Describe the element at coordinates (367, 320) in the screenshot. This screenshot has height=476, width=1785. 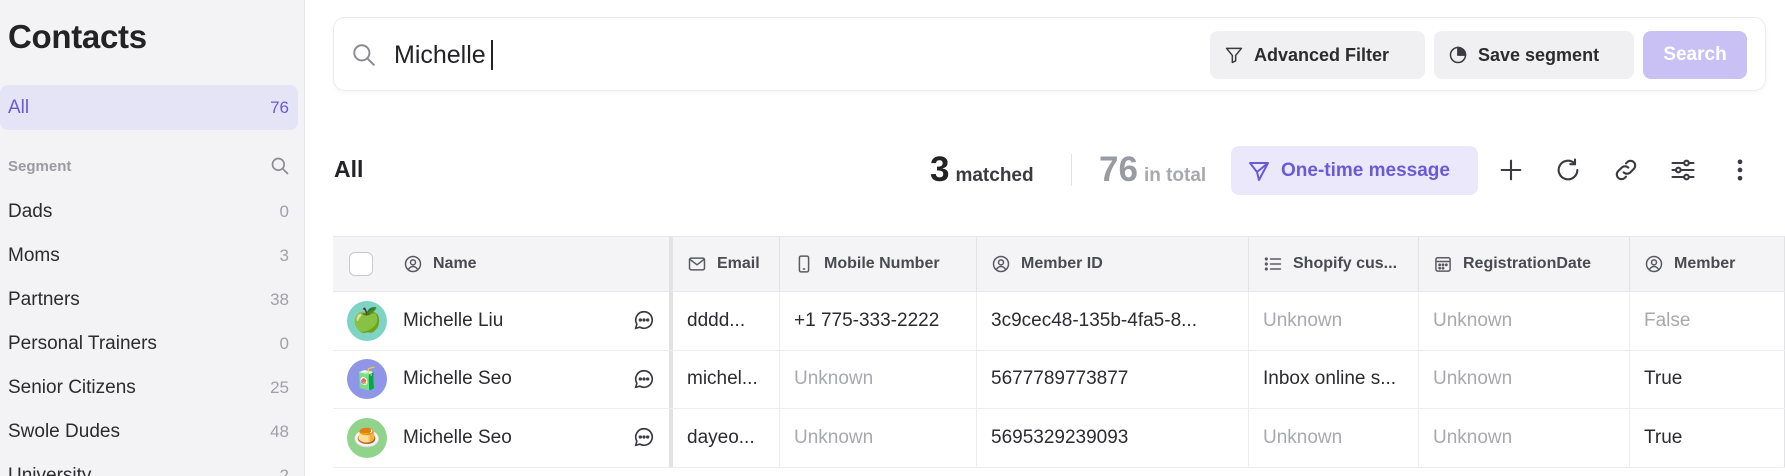
I see `avatar: 🍏` at that location.